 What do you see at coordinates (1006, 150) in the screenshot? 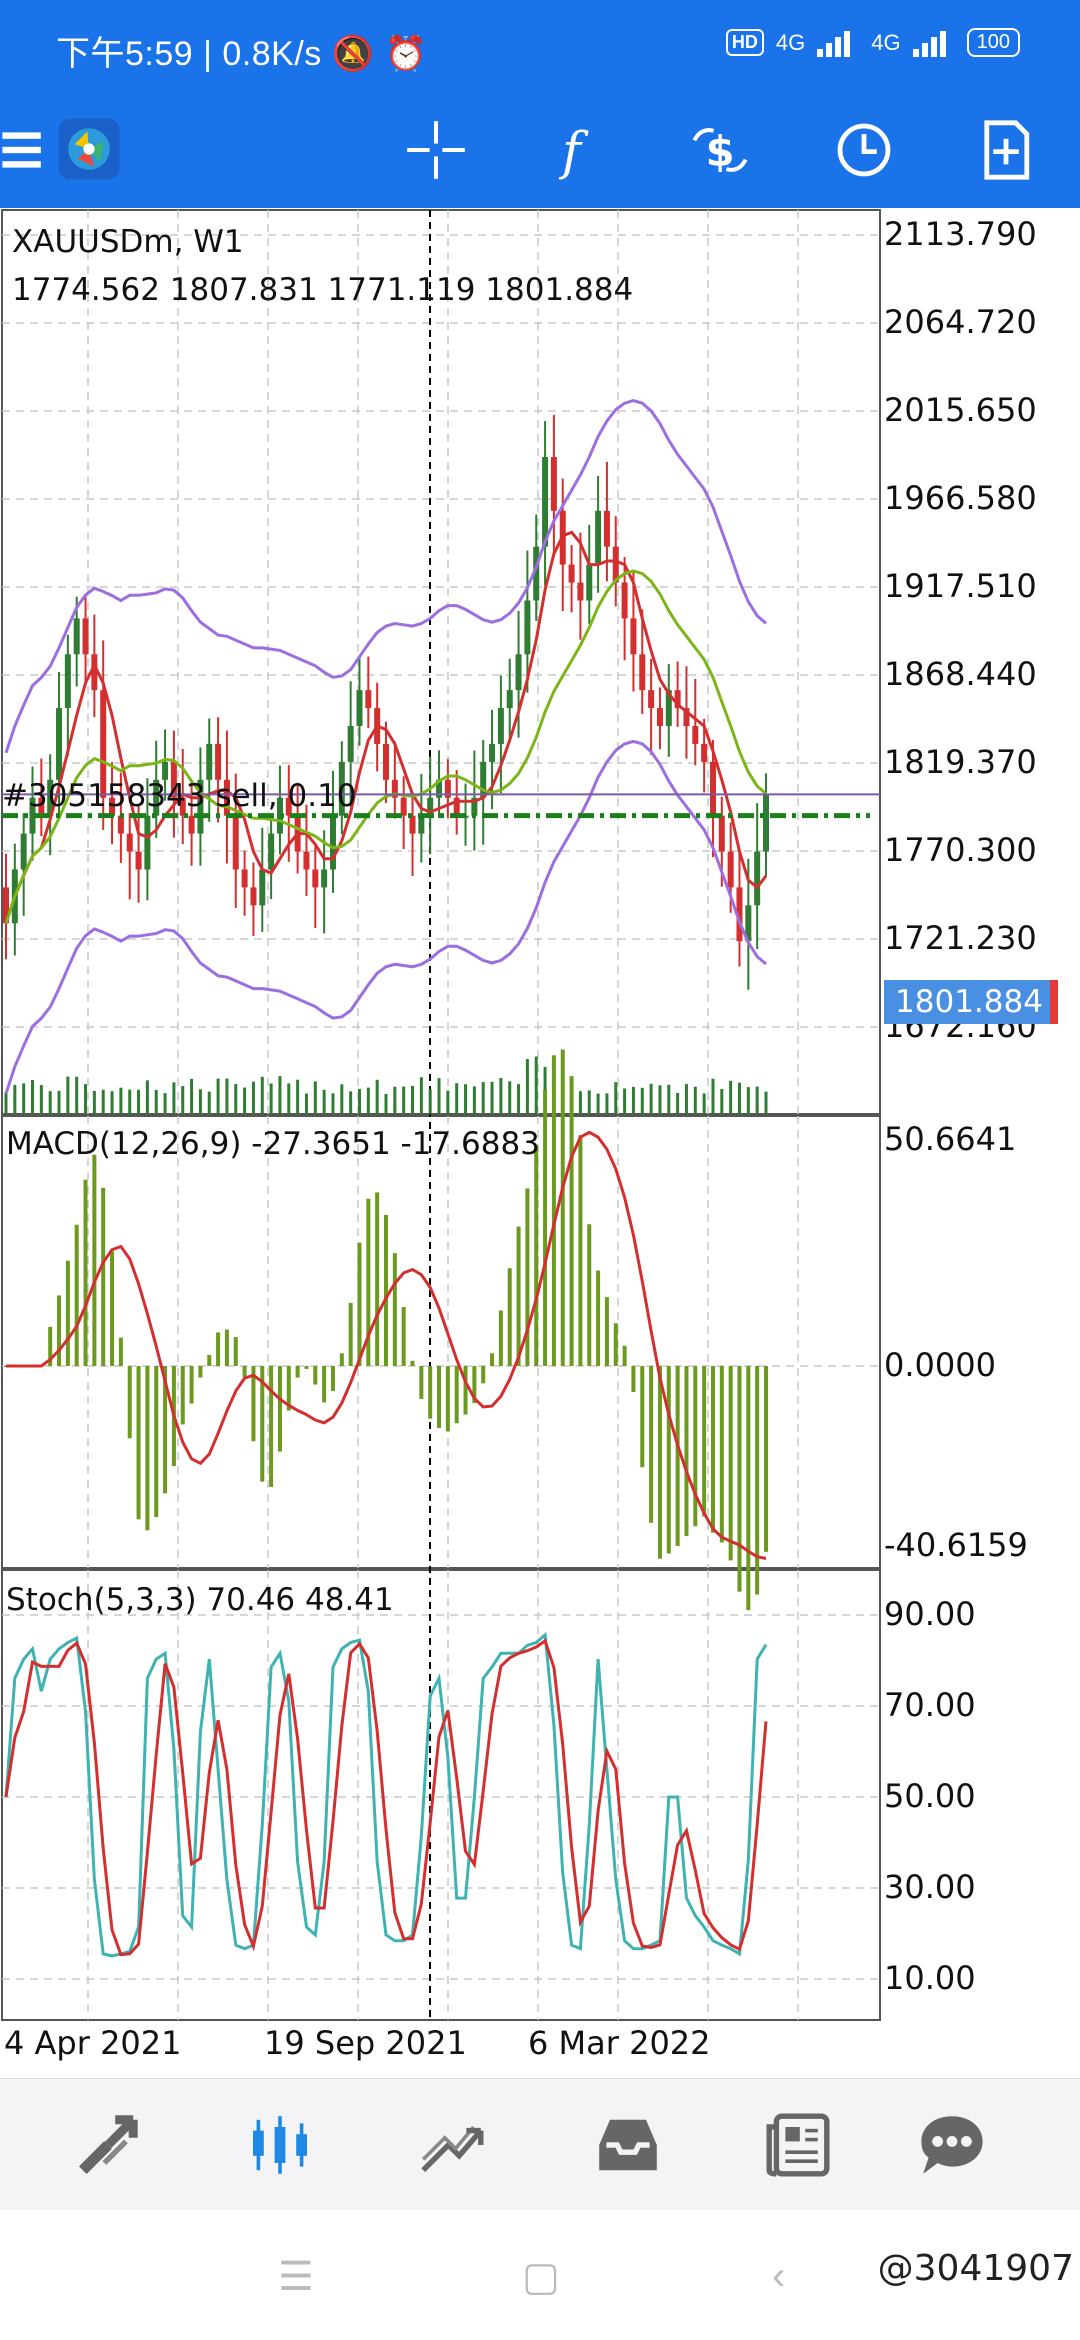
I see `new-order-icon` at bounding box center [1006, 150].